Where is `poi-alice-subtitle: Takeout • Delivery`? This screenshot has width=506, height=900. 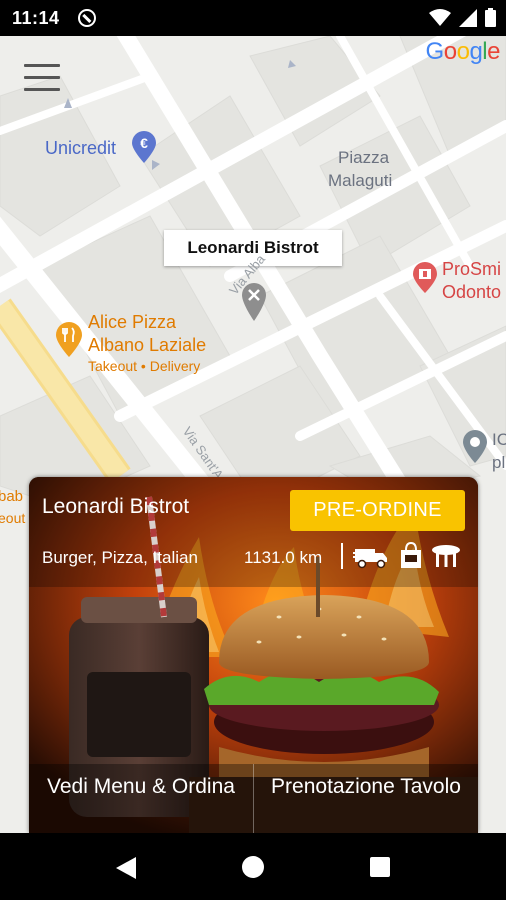
poi-alice-subtitle: Takeout • Delivery is located at coordinates (144, 366).